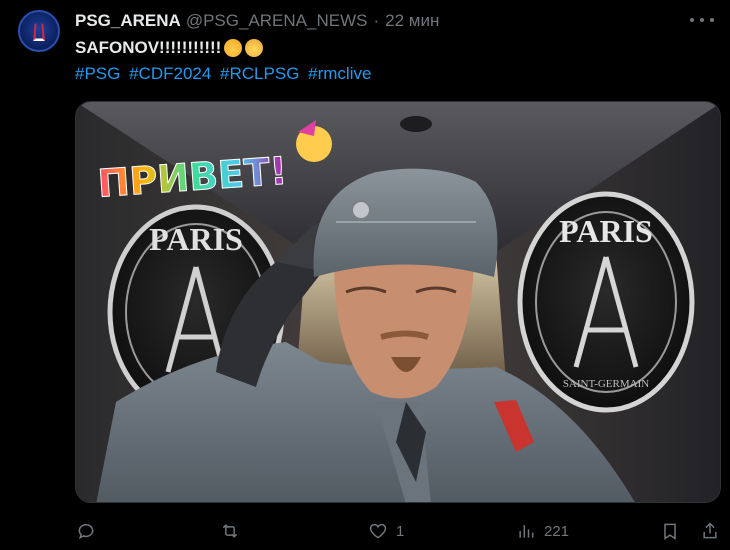 The width and height of the screenshot is (730, 550). What do you see at coordinates (702, 20) in the screenshot?
I see `more-options-icon` at bounding box center [702, 20].